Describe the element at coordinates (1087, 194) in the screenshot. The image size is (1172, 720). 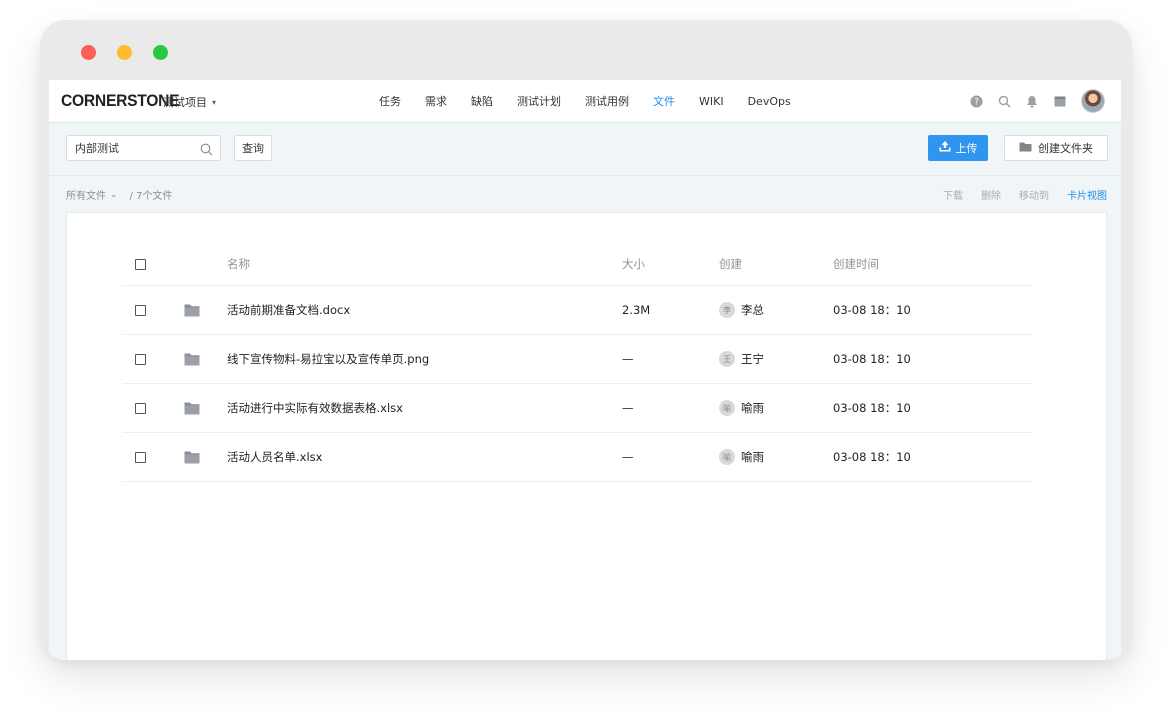
I see `action-3: 卡片视图` at that location.